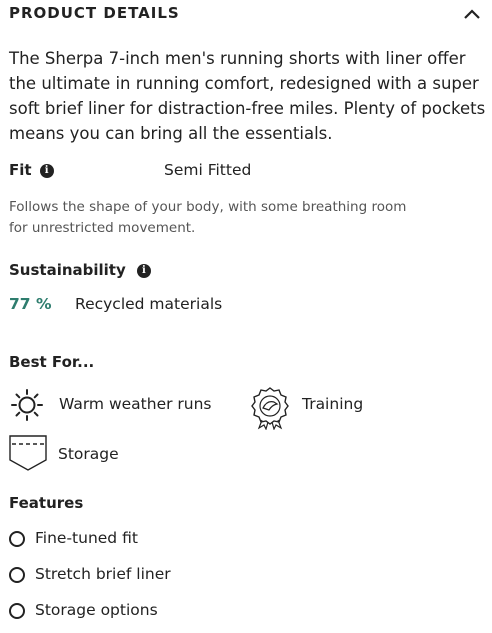 This screenshot has width=492, height=633. Describe the element at coordinates (94, 13) in the screenshot. I see `section-title: PRODUCT DETAILS` at that location.